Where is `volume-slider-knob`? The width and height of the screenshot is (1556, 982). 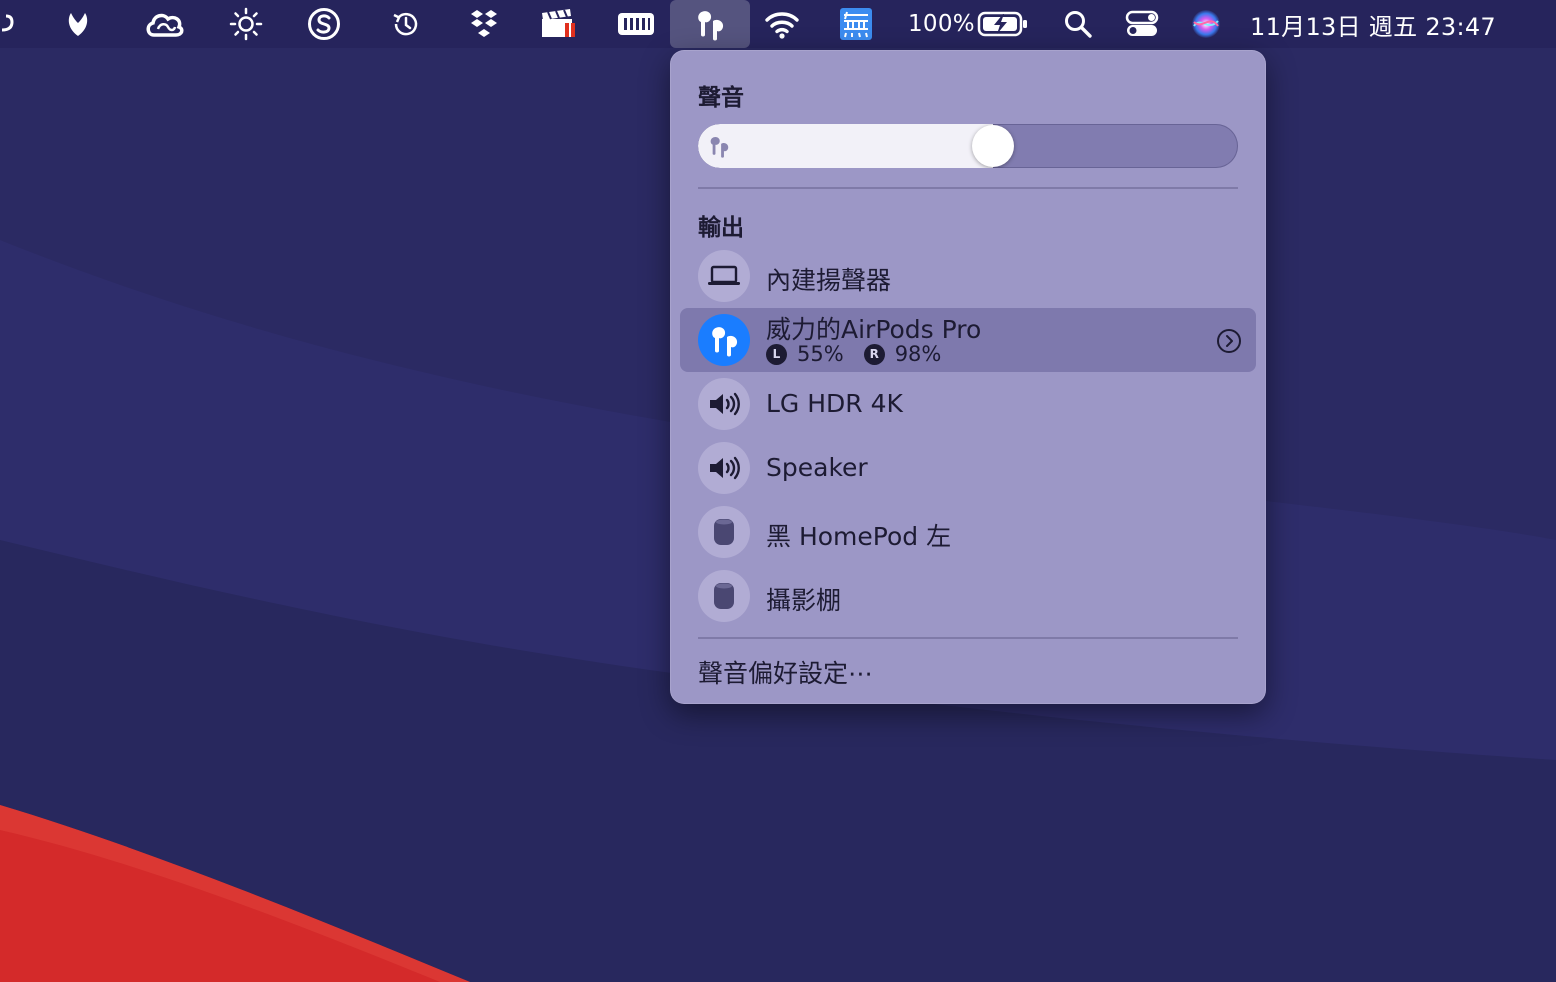
volume-slider-knob is located at coordinates (993, 146).